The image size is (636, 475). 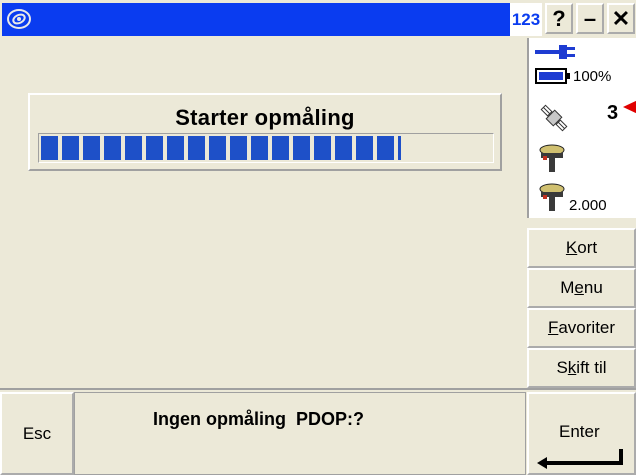 I want to click on satellite-icon, so click(x=554, y=118).